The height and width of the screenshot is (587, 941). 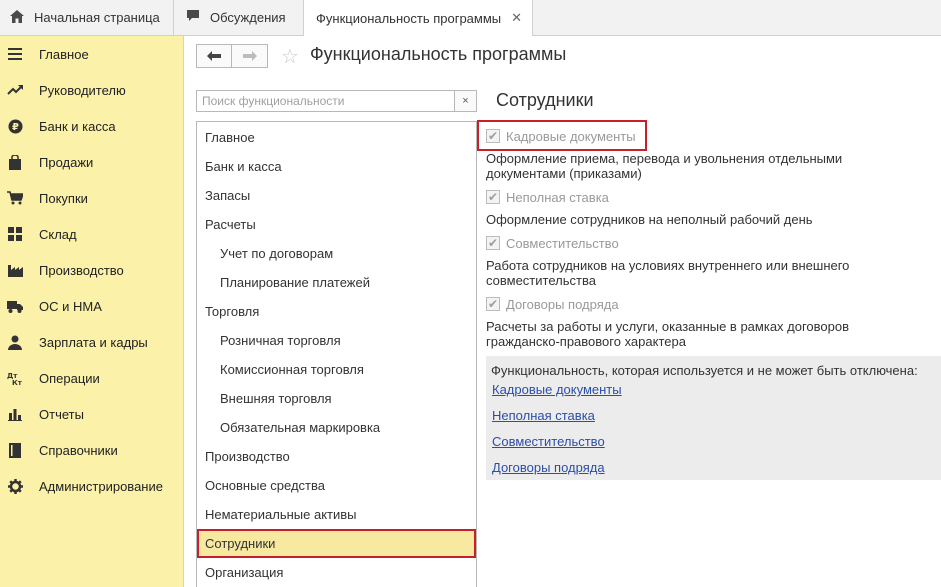 What do you see at coordinates (281, 514) in the screenshot?
I see `section-label: Нематериальные активы` at bounding box center [281, 514].